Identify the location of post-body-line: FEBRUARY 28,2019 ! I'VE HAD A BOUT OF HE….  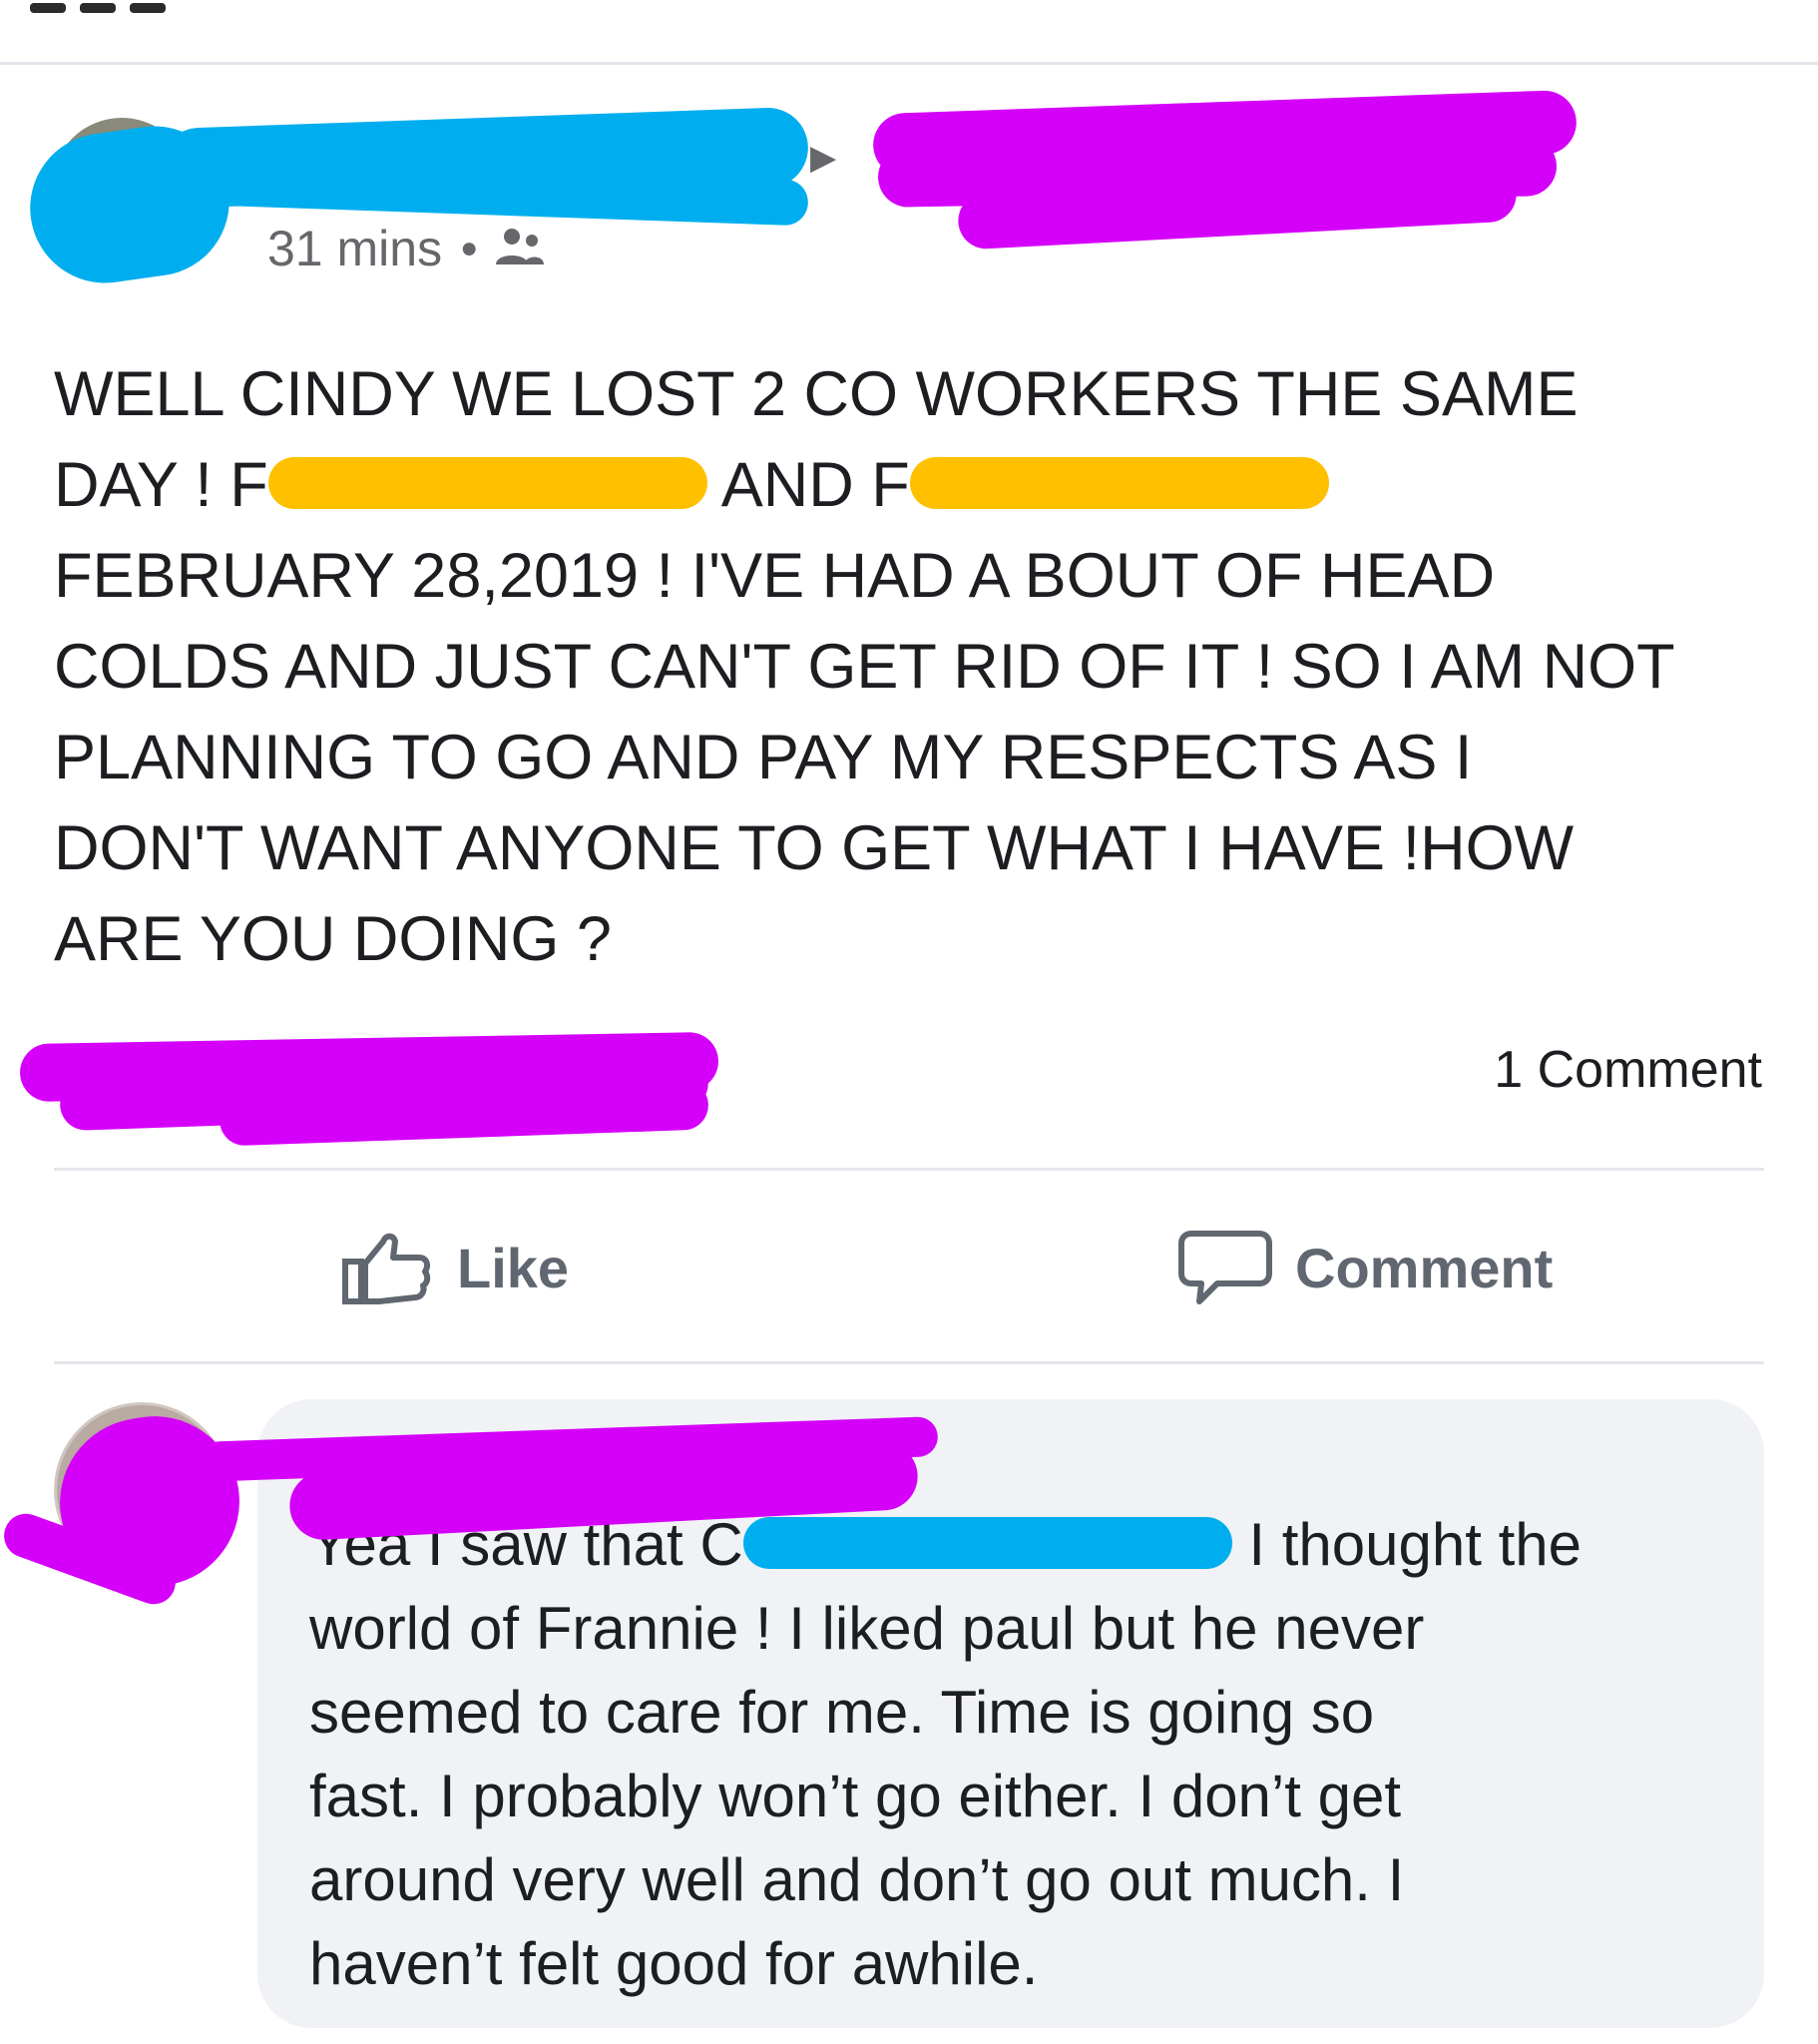
(775, 576).